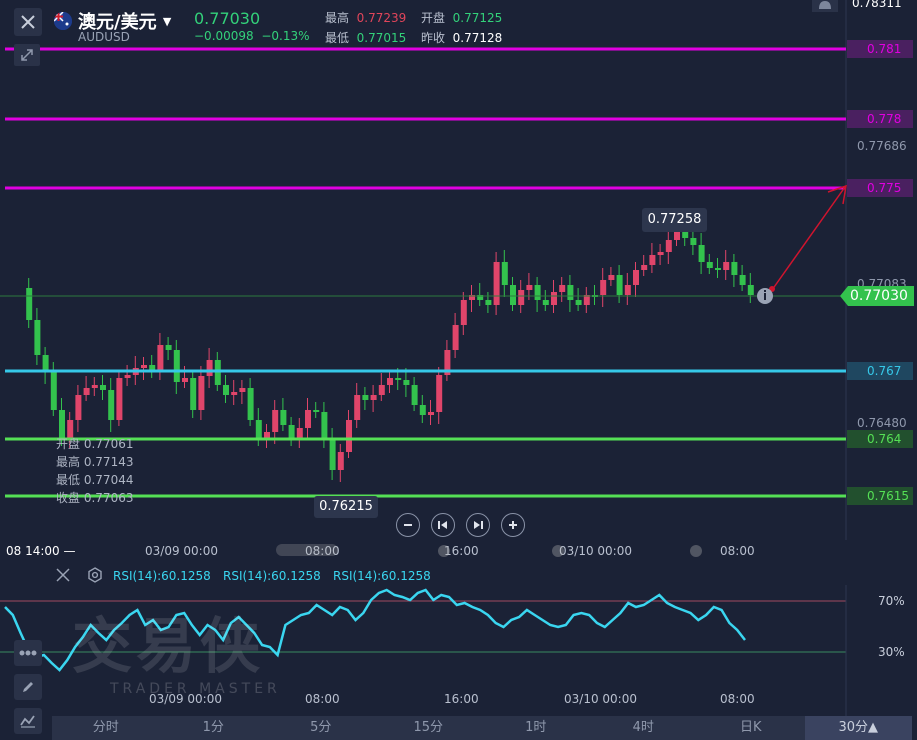 This screenshot has height=740, width=917. Describe the element at coordinates (214, 728) in the screenshot. I see `tab-timeframe-1m: 1分` at that location.